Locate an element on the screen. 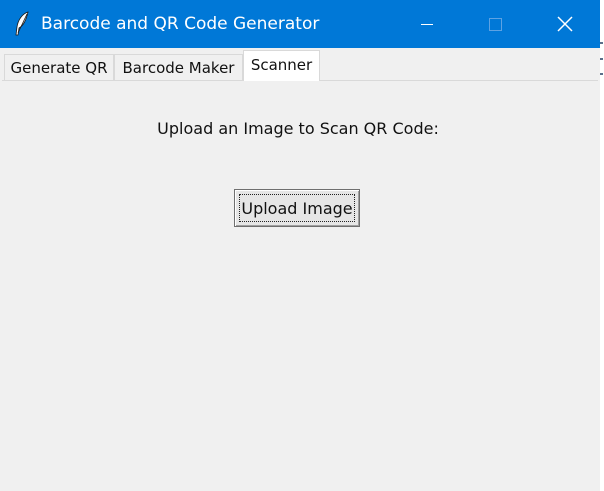  tab-scanner: Scanner is located at coordinates (281, 65).